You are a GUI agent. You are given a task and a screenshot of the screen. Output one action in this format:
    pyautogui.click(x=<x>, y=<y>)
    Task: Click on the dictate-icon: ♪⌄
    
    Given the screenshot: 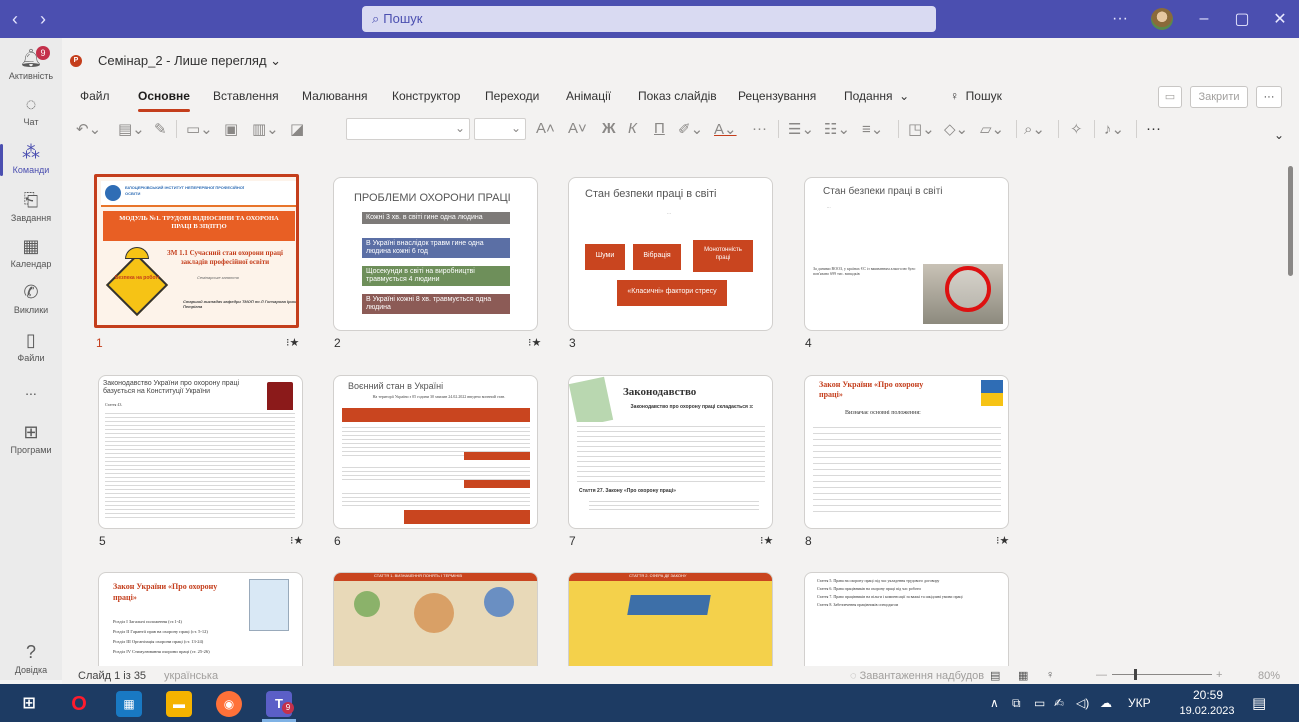 What is the action you would take?
    pyautogui.click(x=1114, y=129)
    